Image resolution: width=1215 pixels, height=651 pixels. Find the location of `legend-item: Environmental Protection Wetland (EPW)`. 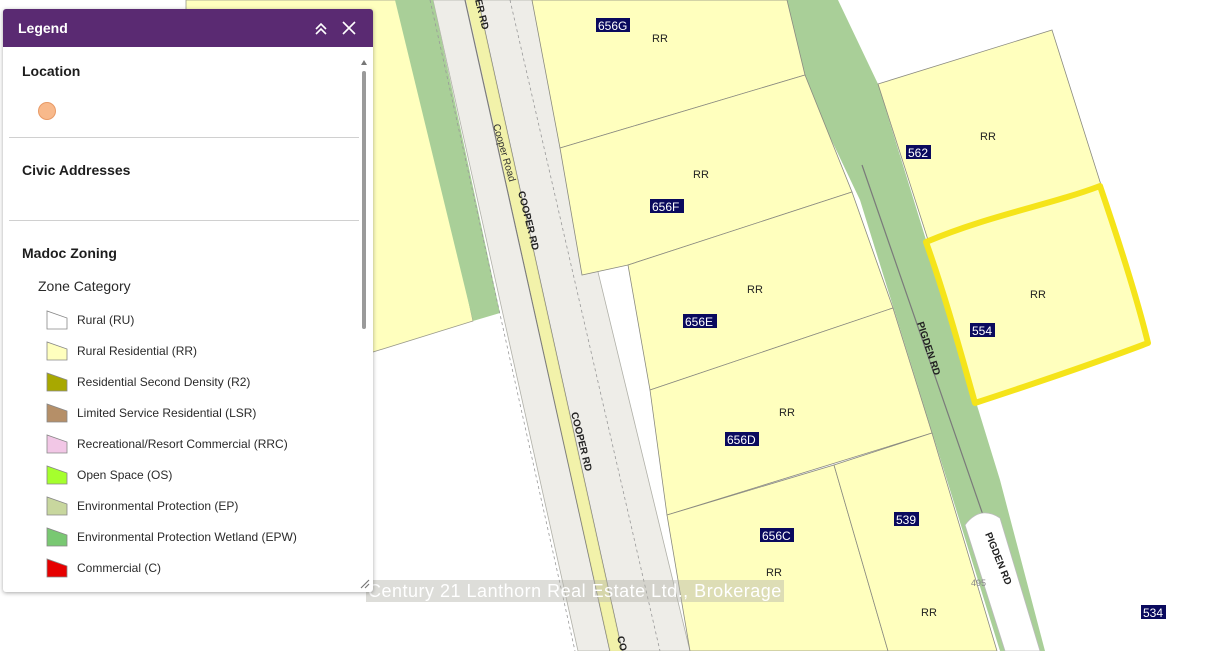

legend-item: Environmental Protection Wetland (EPW) is located at coordinates (171, 537).